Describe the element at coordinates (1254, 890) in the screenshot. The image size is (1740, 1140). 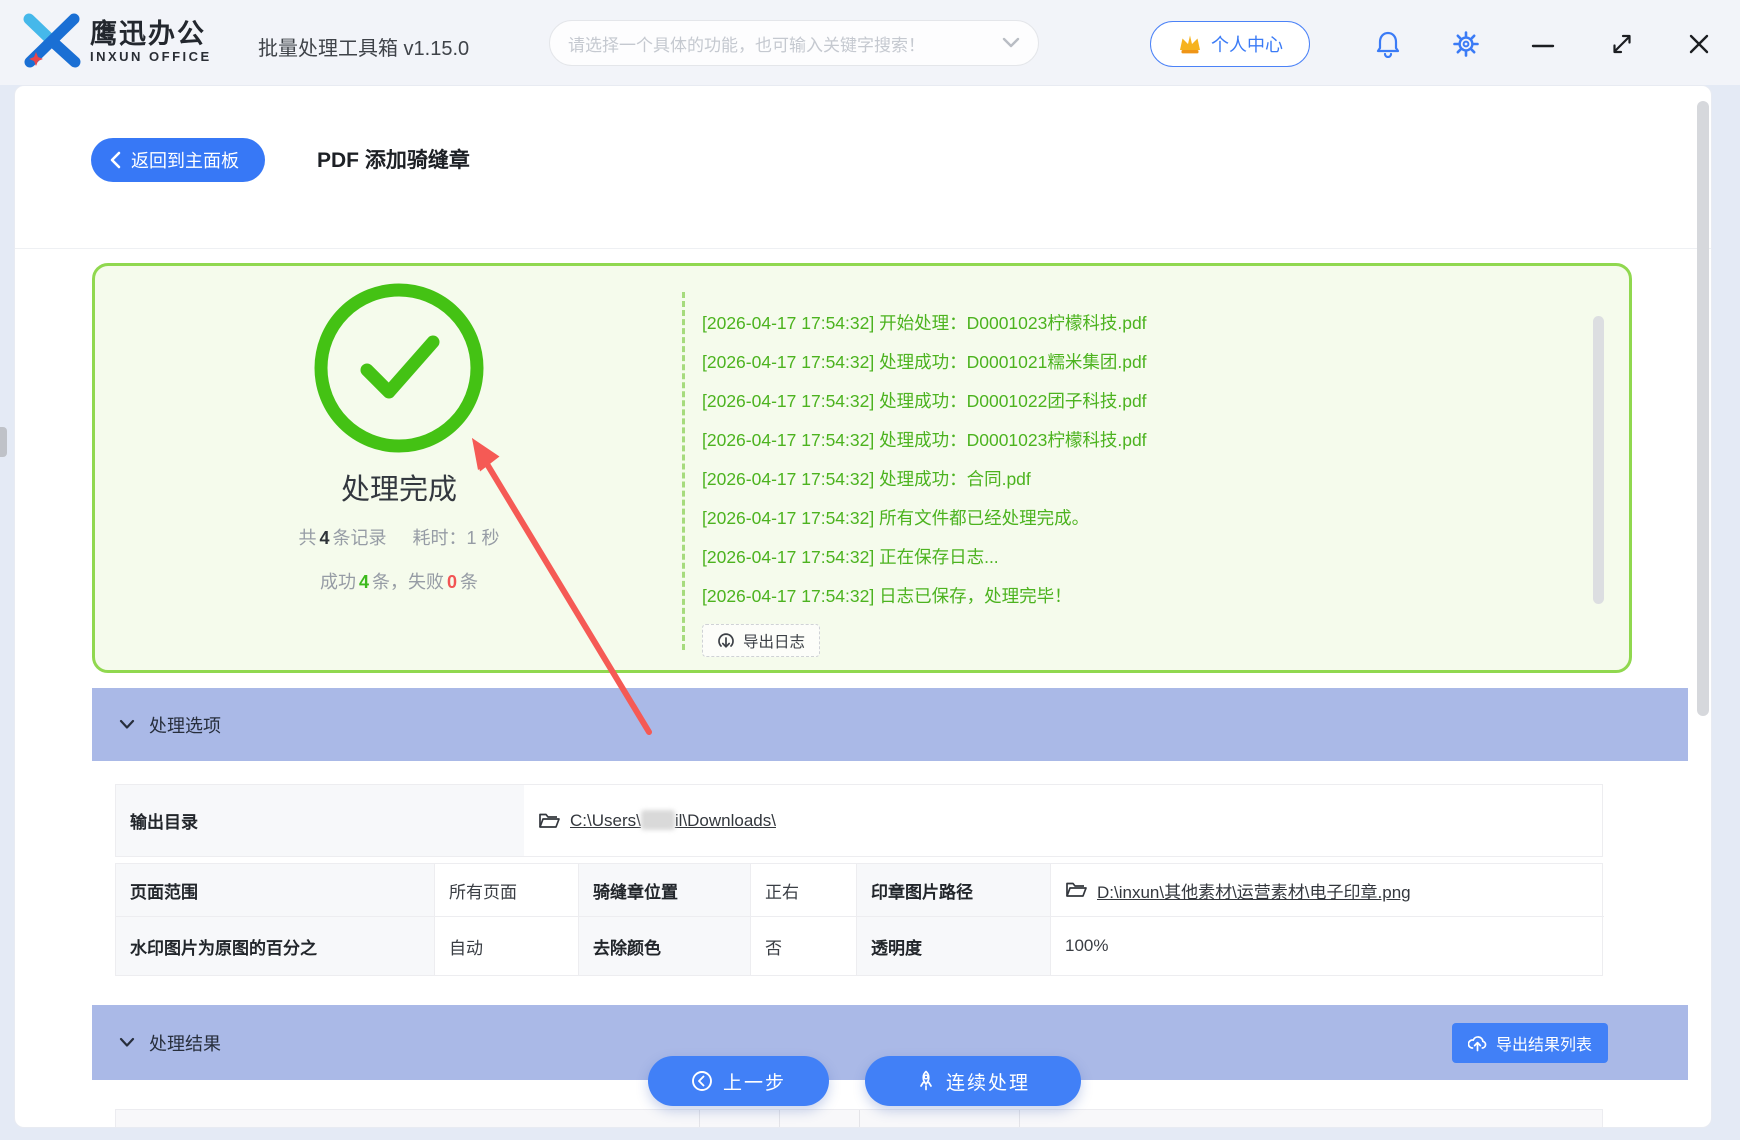
I see `seal-image-path-link: D:\inxun\其他素材\运营素材\电子印章.png` at that location.